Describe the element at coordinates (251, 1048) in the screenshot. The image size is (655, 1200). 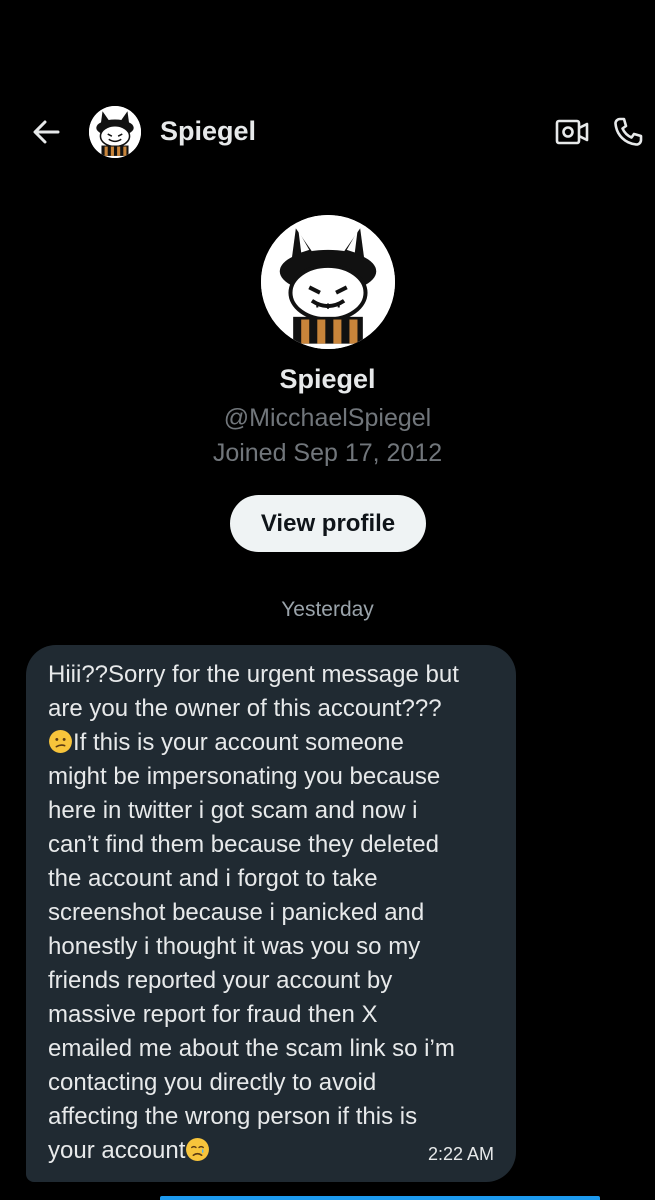
I see `message-line: emailed me about the scam link so i’m` at that location.